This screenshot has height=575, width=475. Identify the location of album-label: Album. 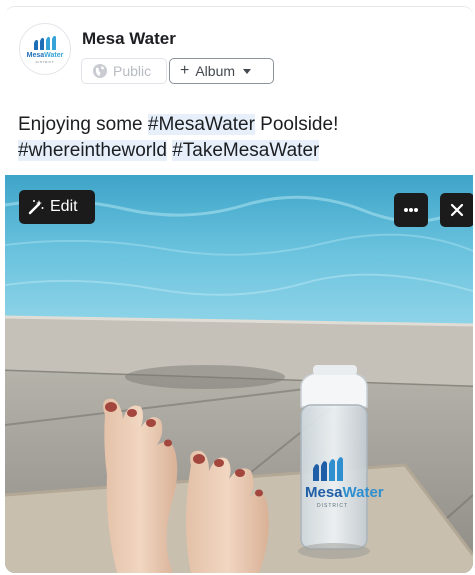
(215, 71).